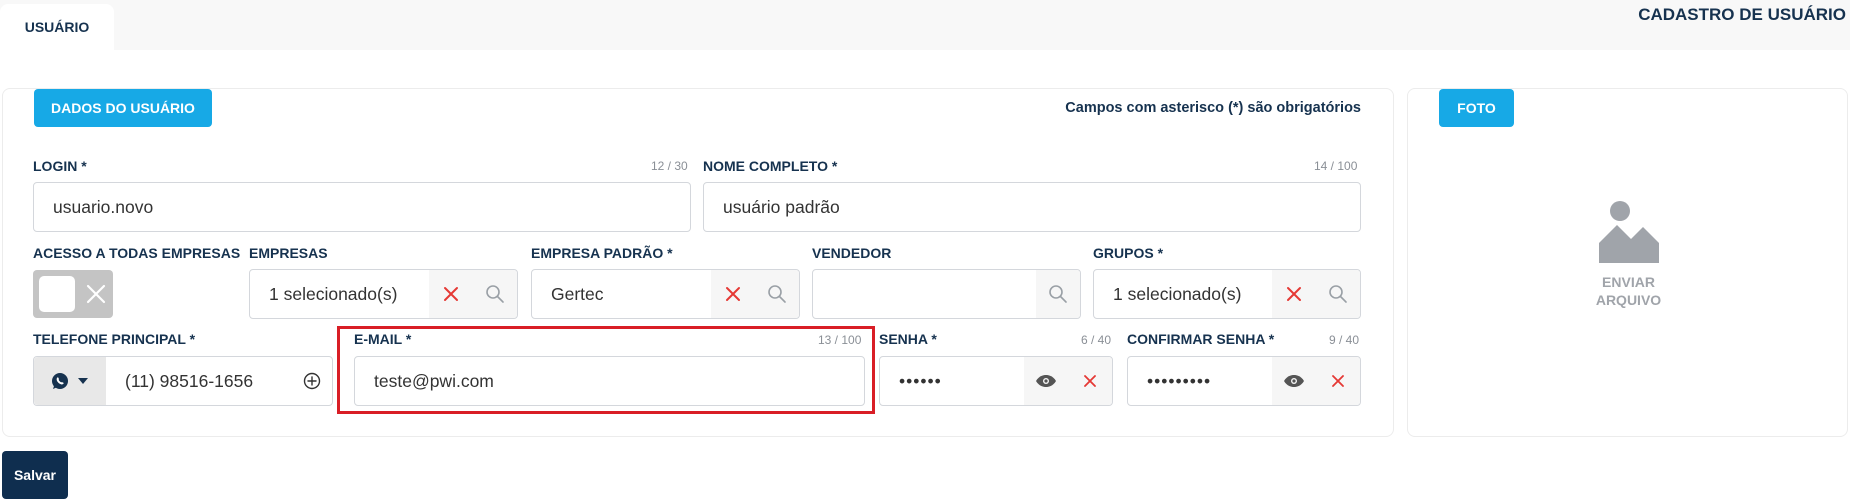 The image size is (1850, 502). Describe the element at coordinates (70, 381) in the screenshot. I see `phone-type-dropdown` at that location.